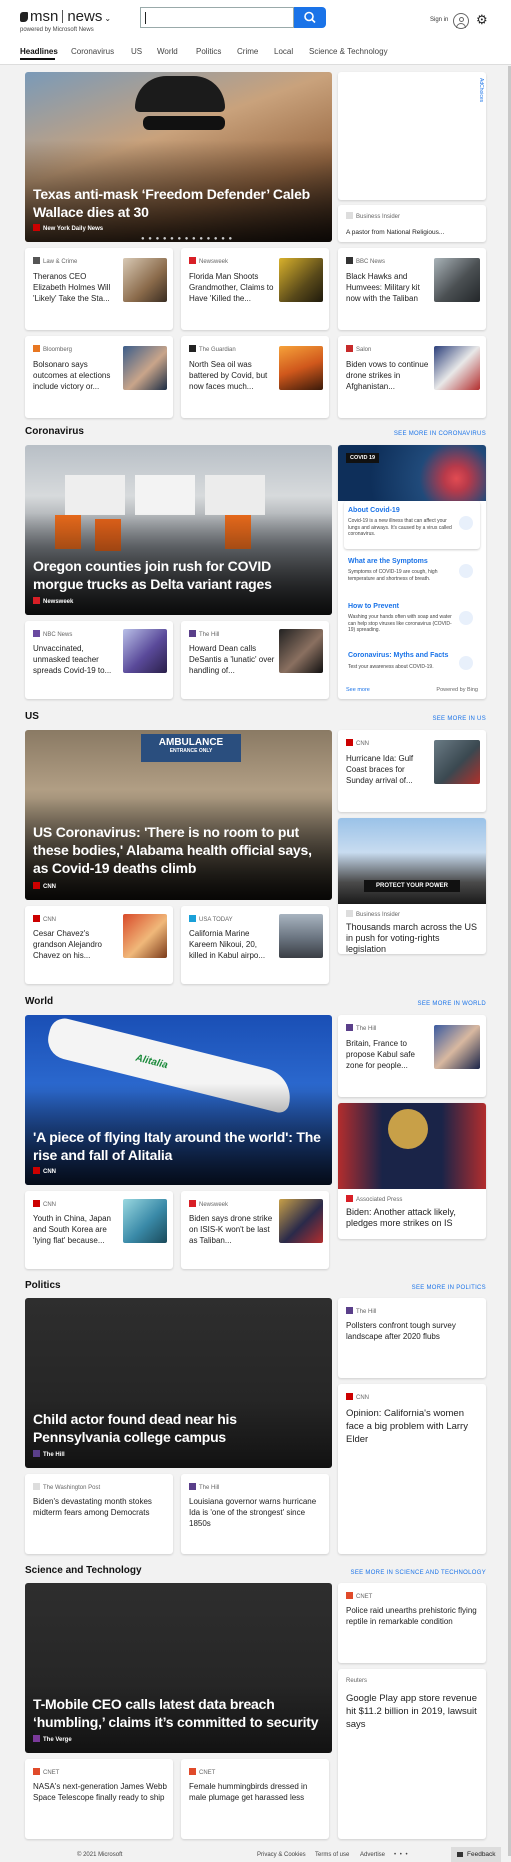 This screenshot has width=511, height=1862. Describe the element at coordinates (217, 17) in the screenshot. I see `search-input` at that location.